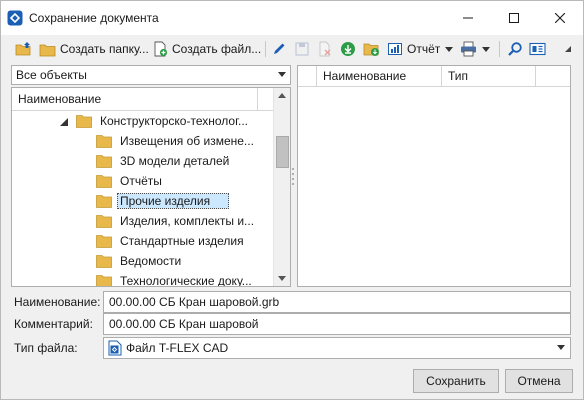 This screenshot has height=400, width=584. What do you see at coordinates (434, 76) in the screenshot?
I see `file-list-header: Наименование Тип` at bounding box center [434, 76].